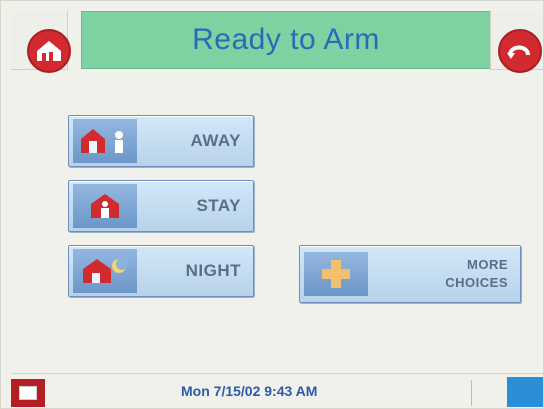  I want to click on stay-button: STAY, so click(161, 206).